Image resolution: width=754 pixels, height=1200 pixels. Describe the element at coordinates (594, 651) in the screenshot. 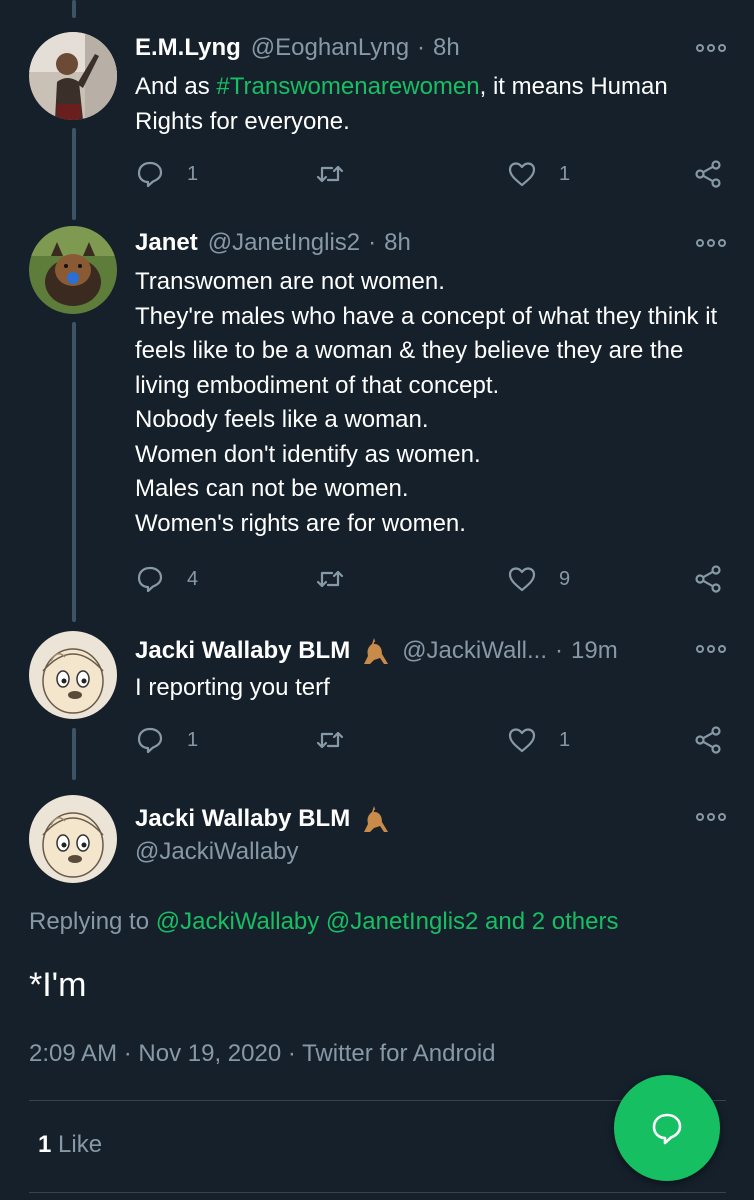

I see `timestamp: 19m` at that location.